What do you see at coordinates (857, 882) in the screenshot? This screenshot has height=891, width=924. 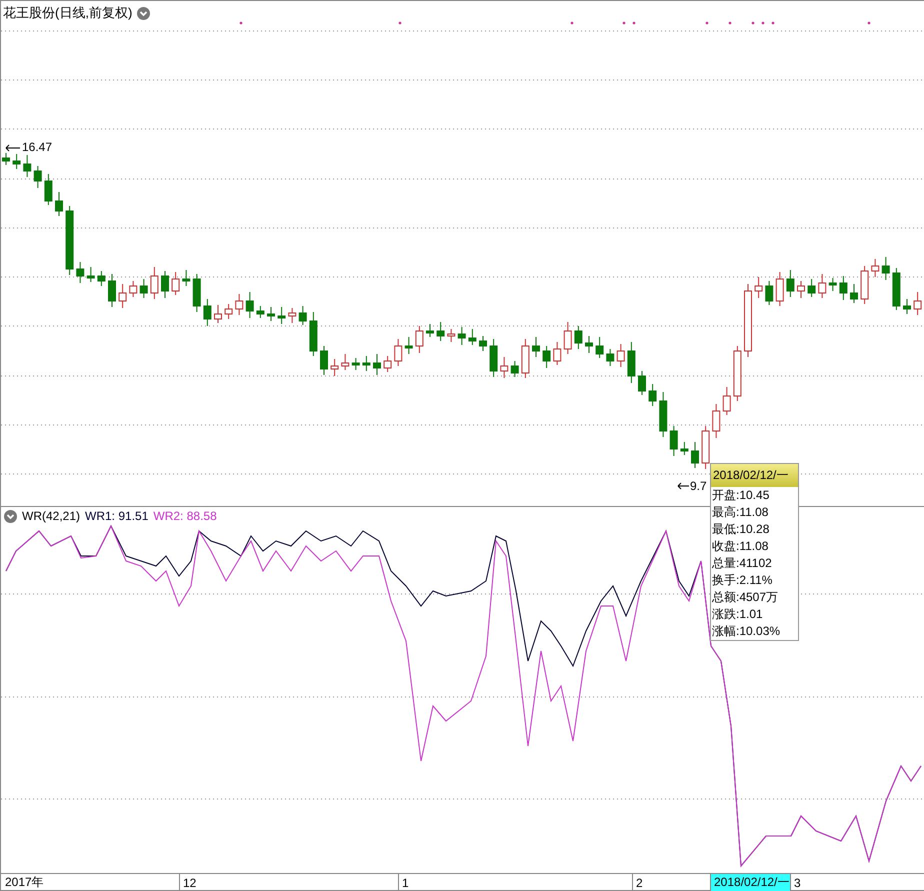 I see `axis-label: 3` at bounding box center [857, 882].